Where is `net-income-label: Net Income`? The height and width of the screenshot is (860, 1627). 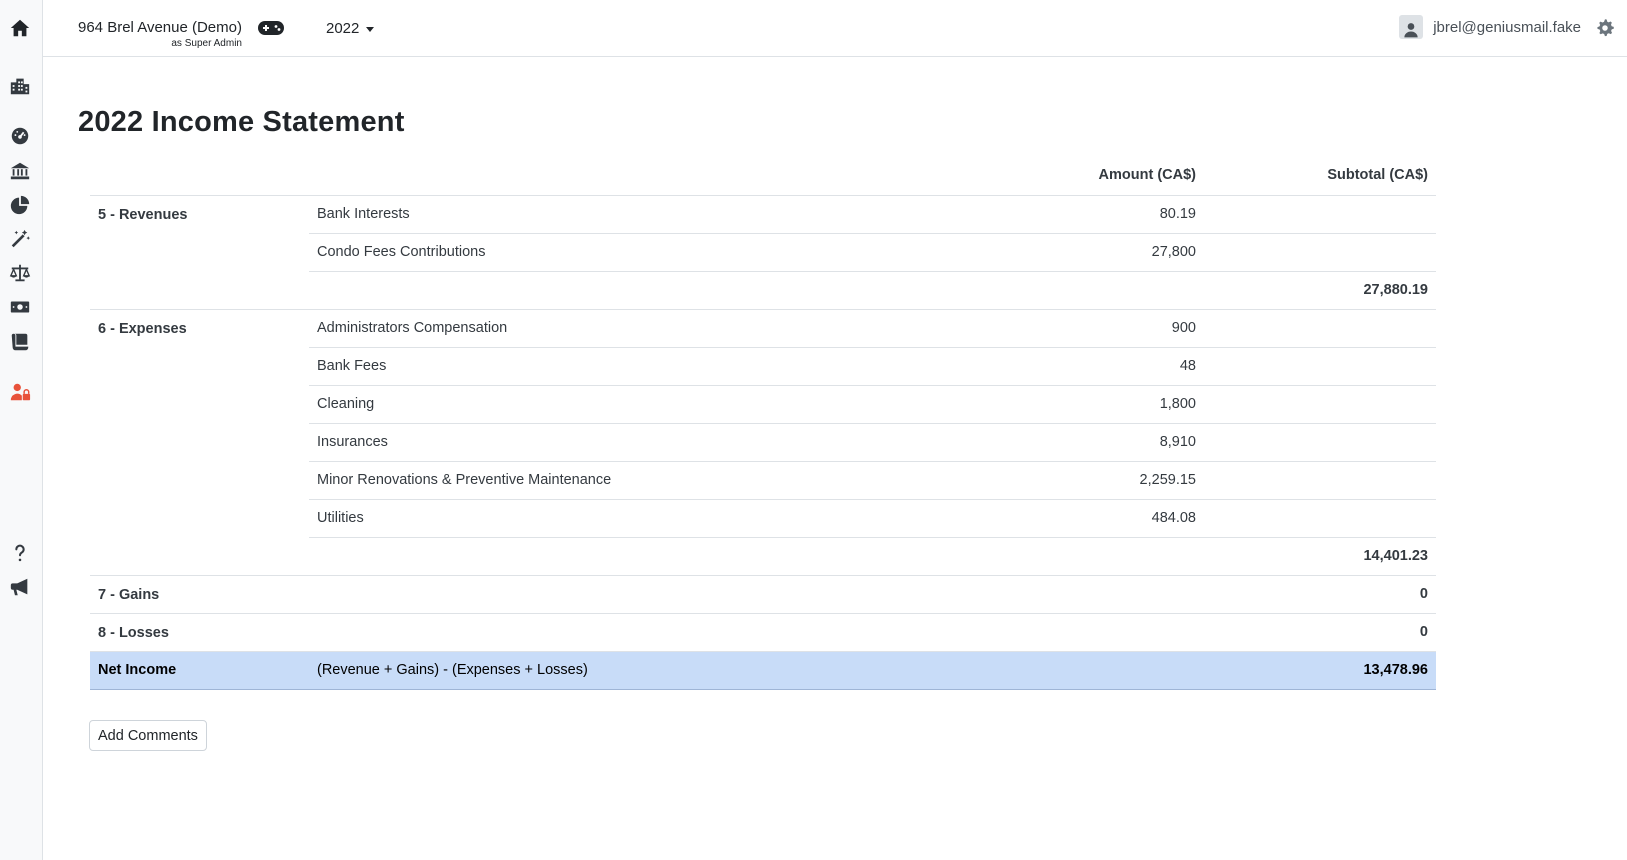
net-income-label: Net Income is located at coordinates (199, 670).